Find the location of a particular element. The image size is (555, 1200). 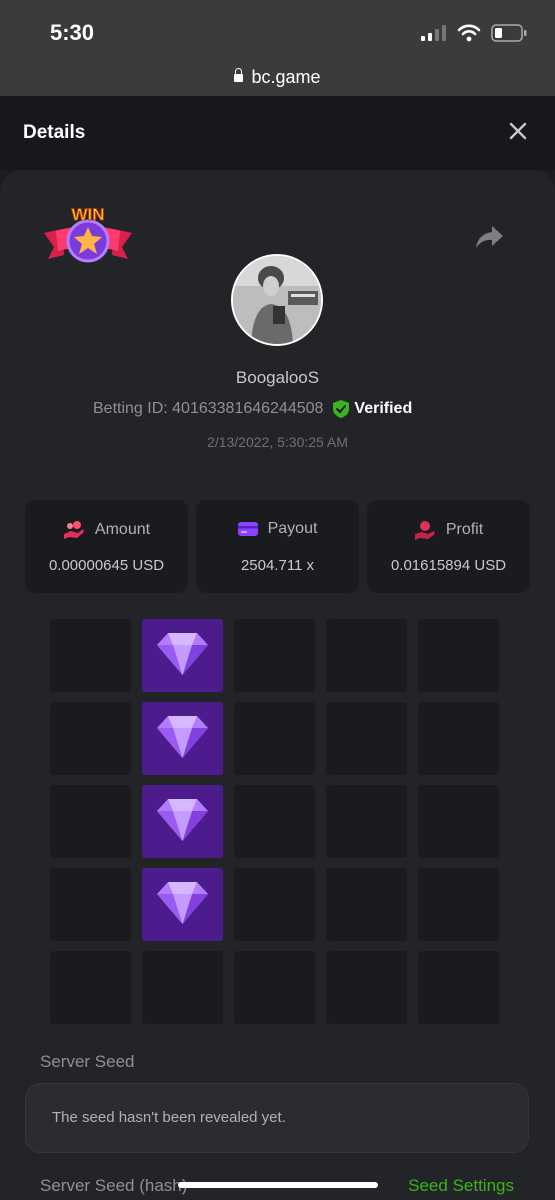

home-indicator is located at coordinates (278, 1185).